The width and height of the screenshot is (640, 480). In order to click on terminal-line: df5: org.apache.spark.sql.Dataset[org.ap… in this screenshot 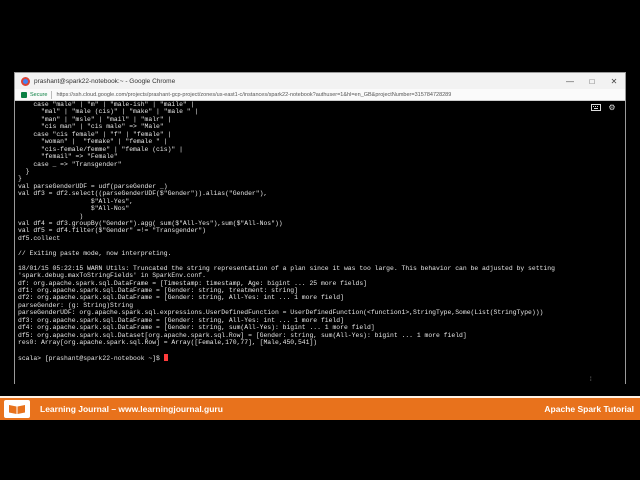, I will do `click(318, 335)`.